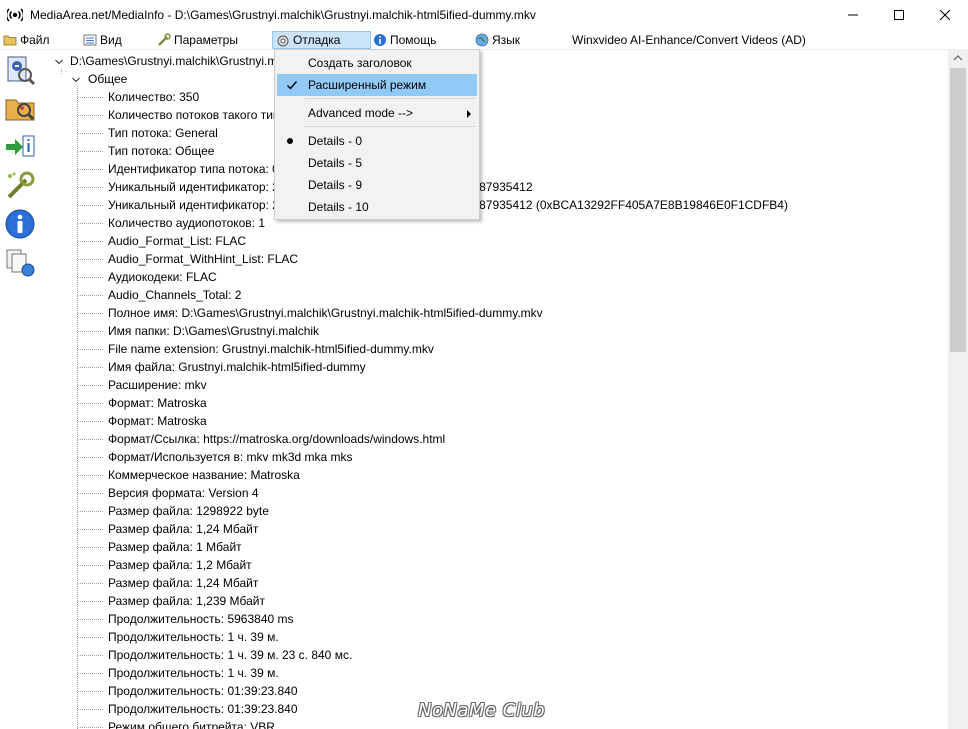  Describe the element at coordinates (157, 385) in the screenshot. I see `tree-item: Расширение: mkv` at that location.